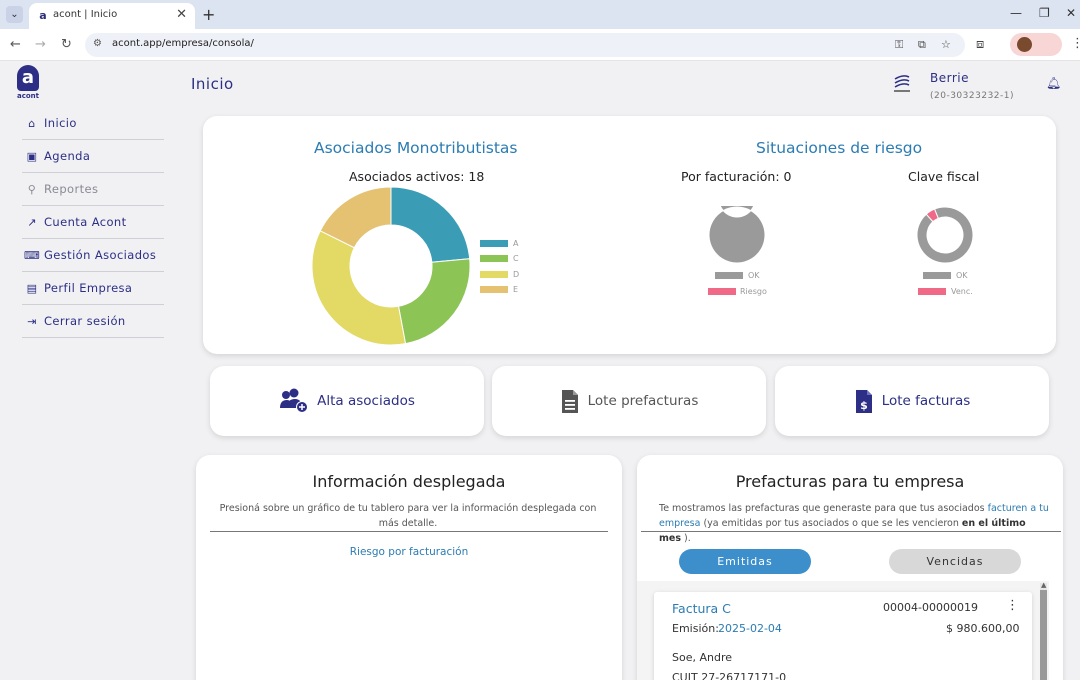 Image resolution: width=1080 pixels, height=680 pixels. I want to click on lote-facturas-button: $ Lote facturas, so click(912, 401).